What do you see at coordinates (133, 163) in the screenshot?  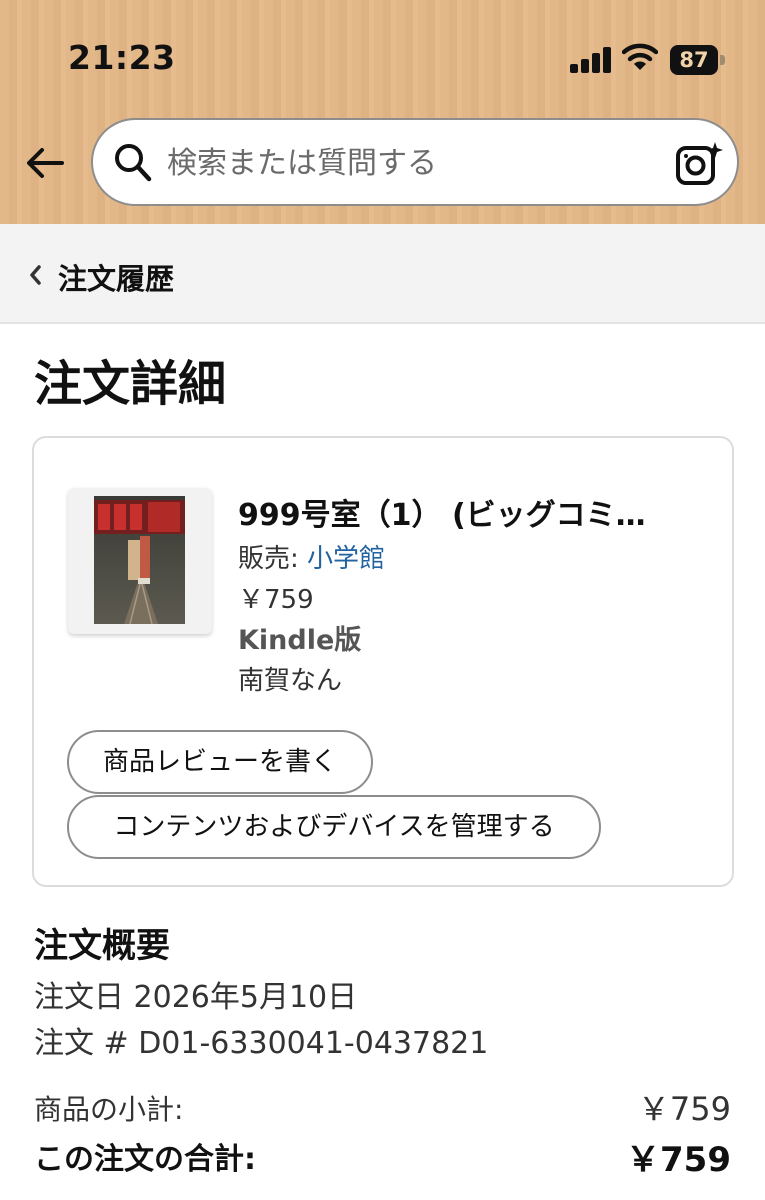 I see `search-icon` at bounding box center [133, 163].